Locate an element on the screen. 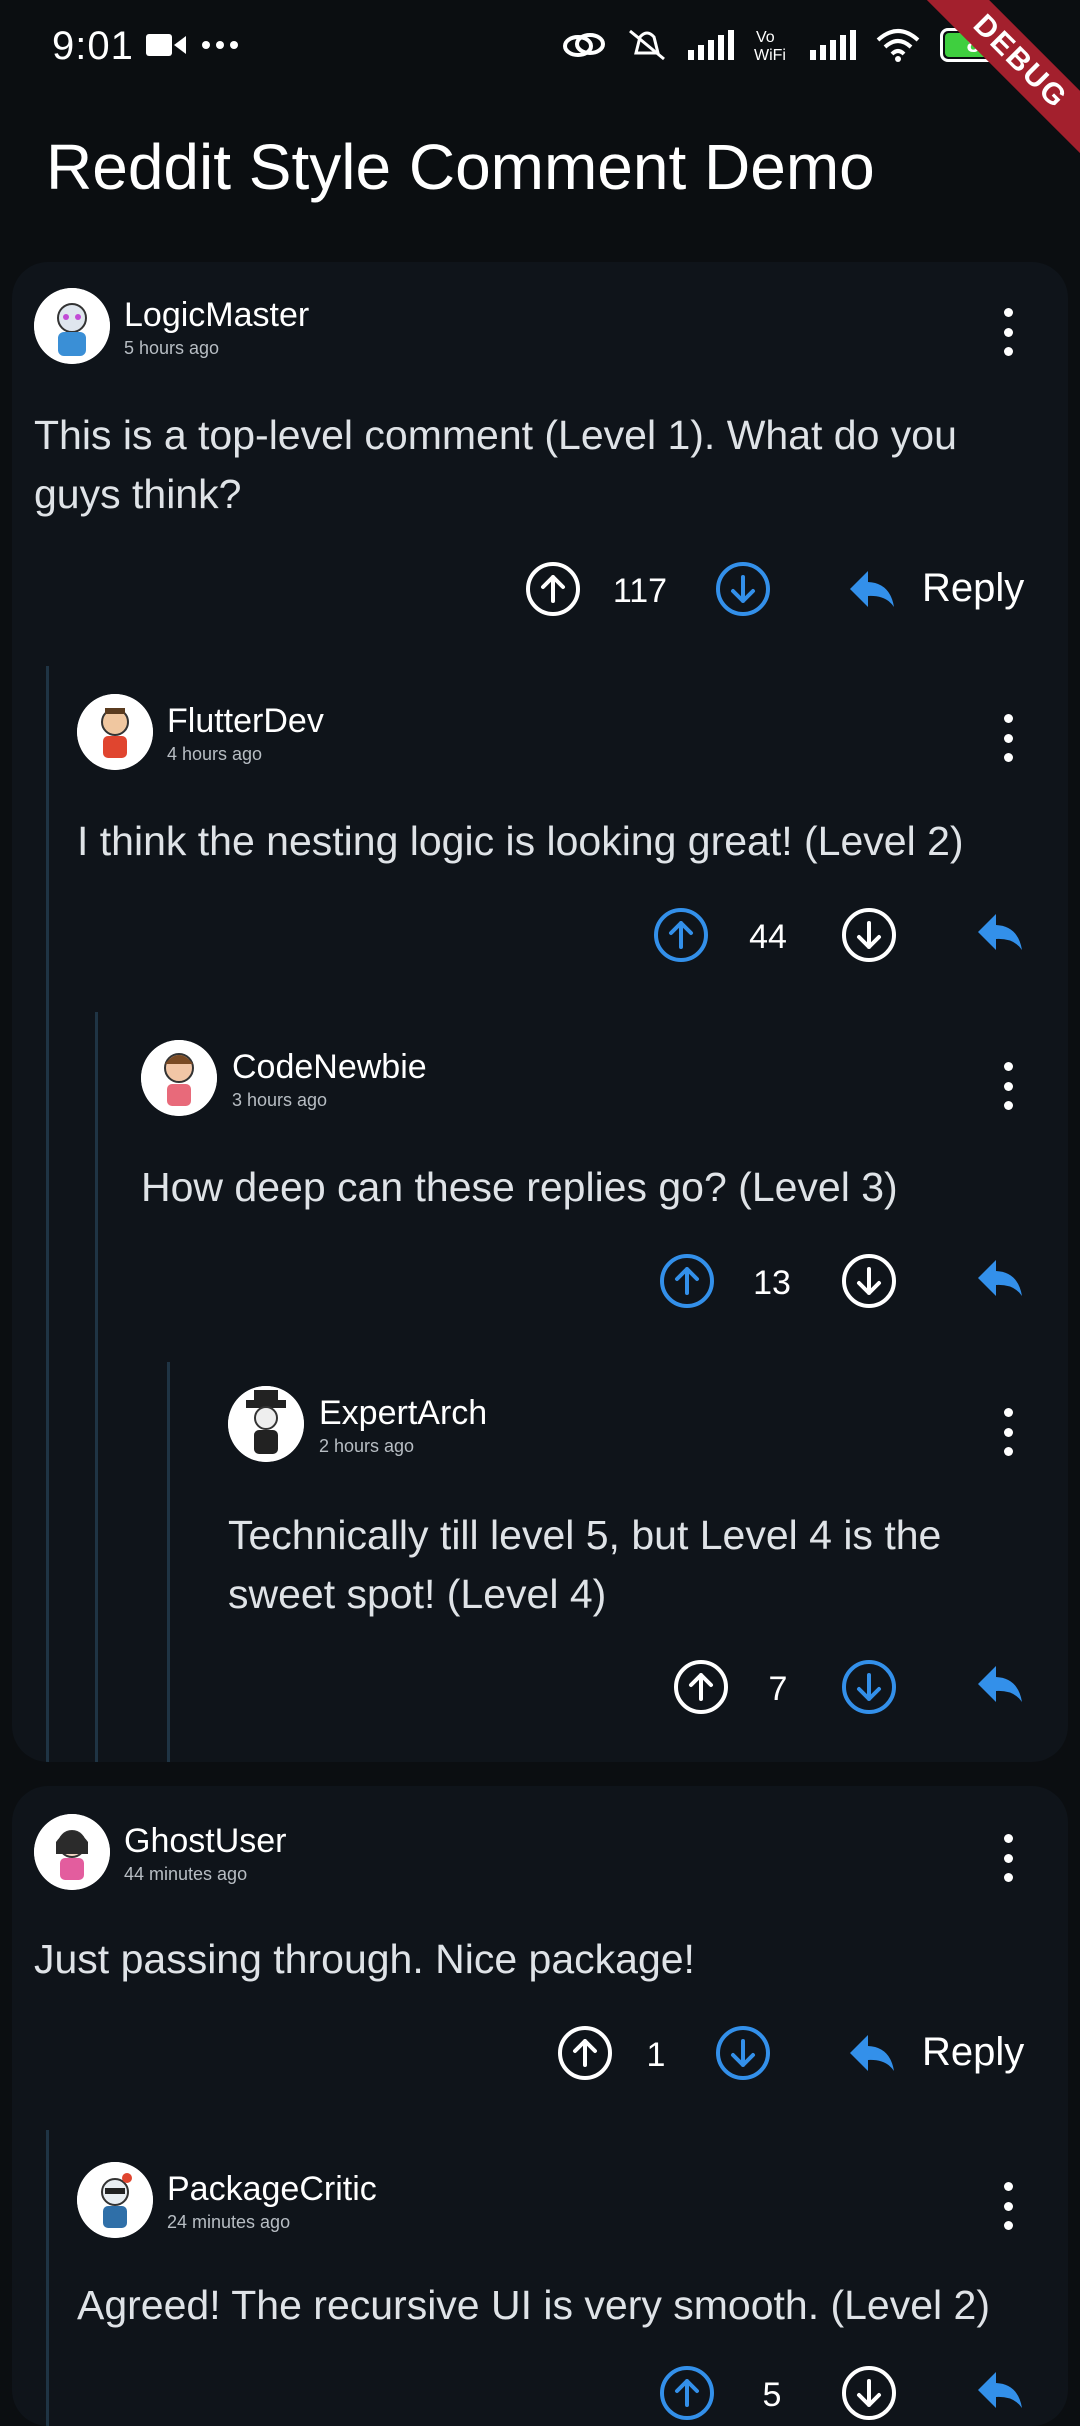 The width and height of the screenshot is (1080, 2426). avatar-packagecritic-icon is located at coordinates (115, 2200).